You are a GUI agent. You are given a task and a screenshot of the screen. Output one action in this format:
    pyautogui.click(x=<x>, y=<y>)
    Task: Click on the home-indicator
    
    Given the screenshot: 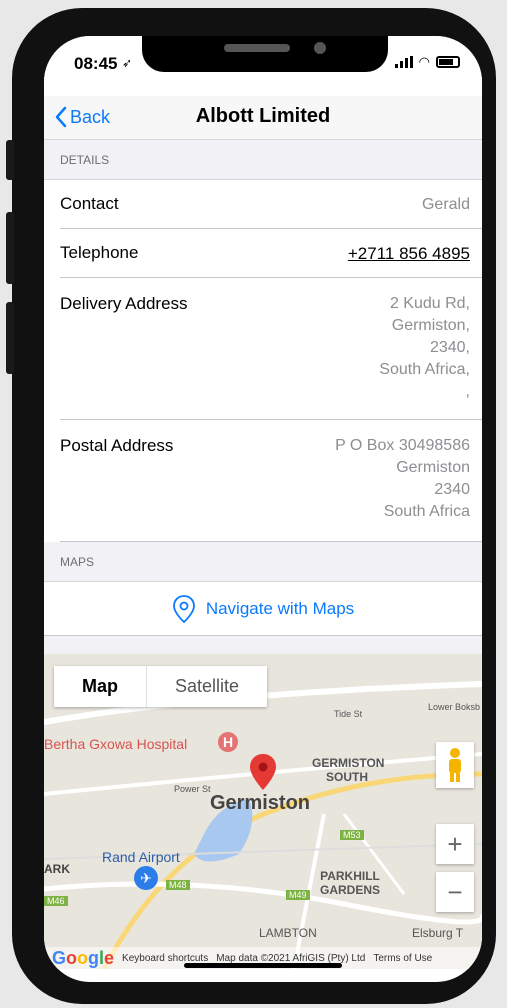 What is the action you would take?
    pyautogui.click(x=263, y=965)
    